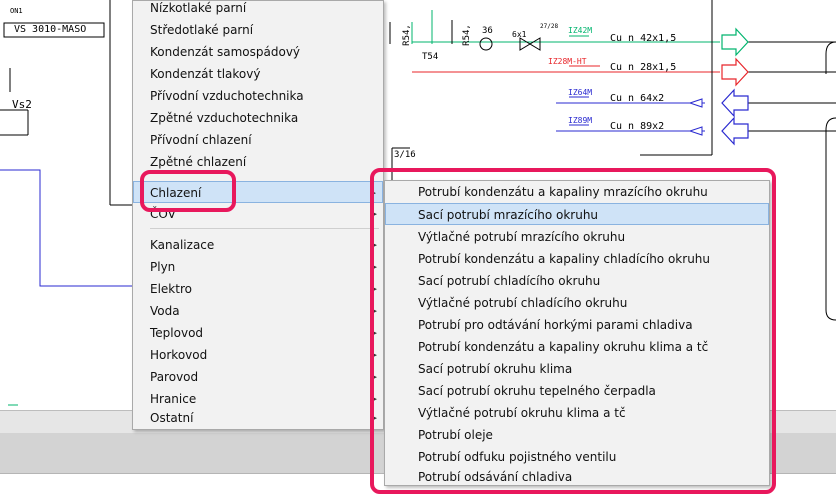 The height and width of the screenshot is (496, 836). I want to click on cad-pipe-label: 27/28, so click(549, 26).